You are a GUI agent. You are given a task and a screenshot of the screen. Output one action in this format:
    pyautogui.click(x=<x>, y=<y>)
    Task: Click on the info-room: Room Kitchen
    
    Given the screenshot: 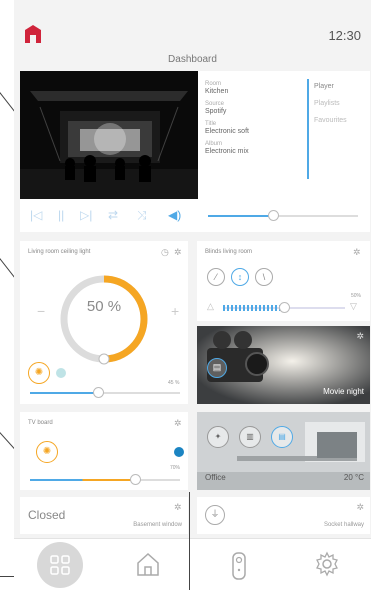 What is the action you would take?
    pyautogui.click(x=217, y=88)
    